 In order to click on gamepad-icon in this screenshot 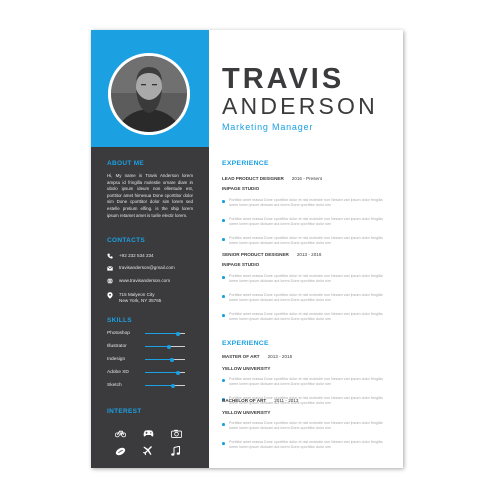, I will do `click(148, 431)`.